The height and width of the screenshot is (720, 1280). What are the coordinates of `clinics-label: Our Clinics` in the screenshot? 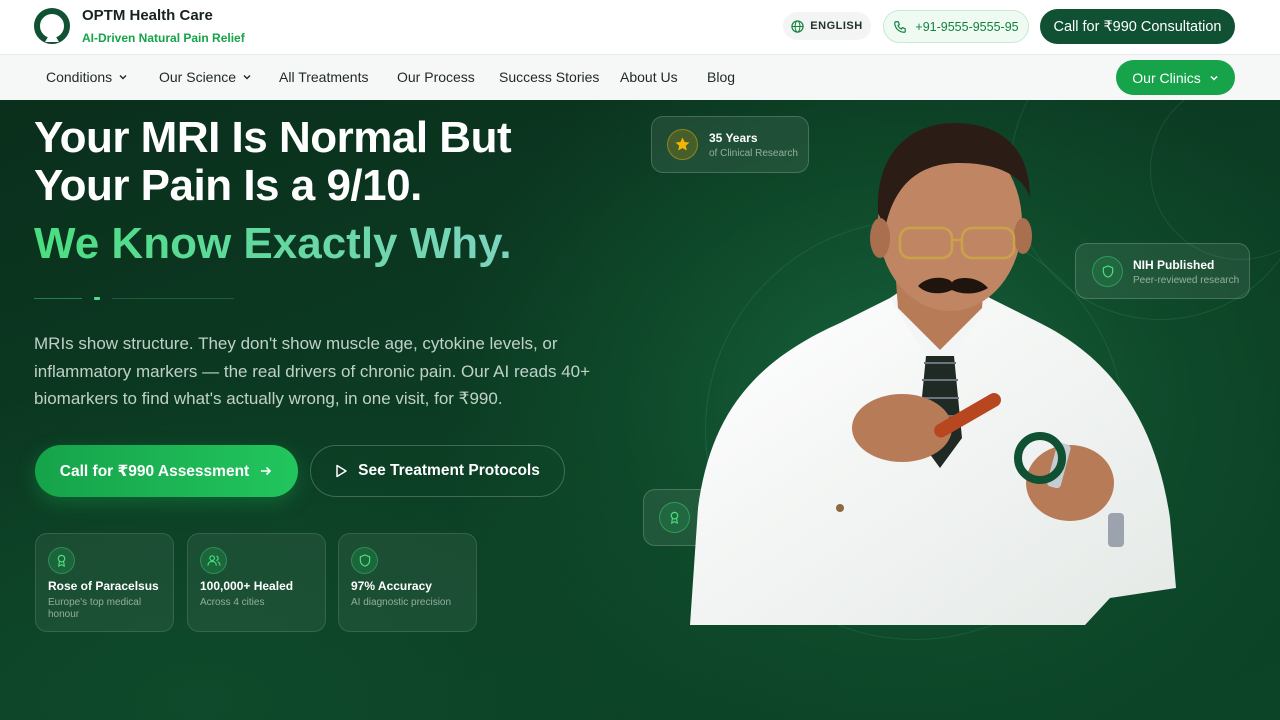 It's located at (1166, 77).